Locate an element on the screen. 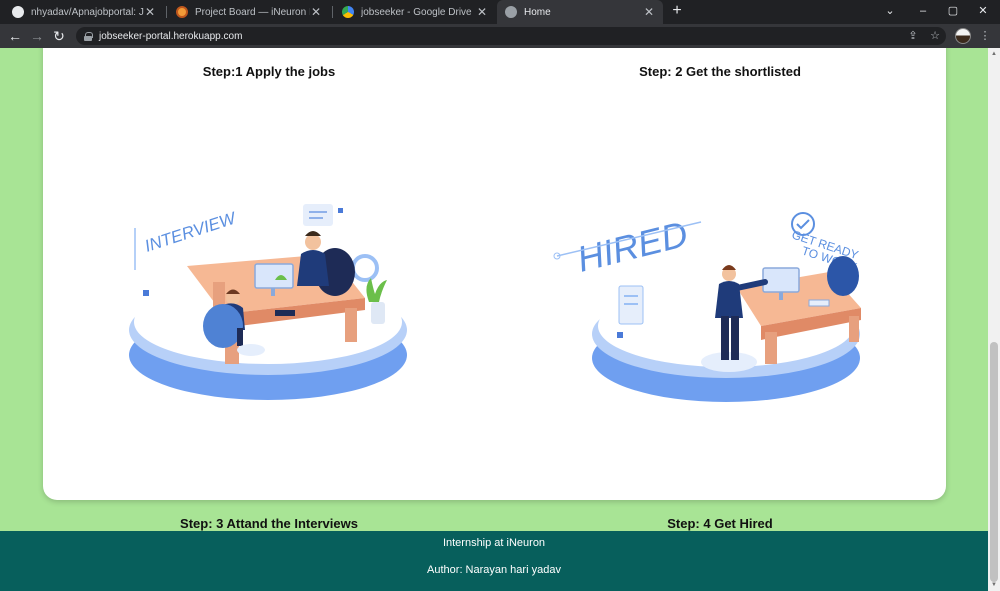  plant-icon is located at coordinates (376, 290).